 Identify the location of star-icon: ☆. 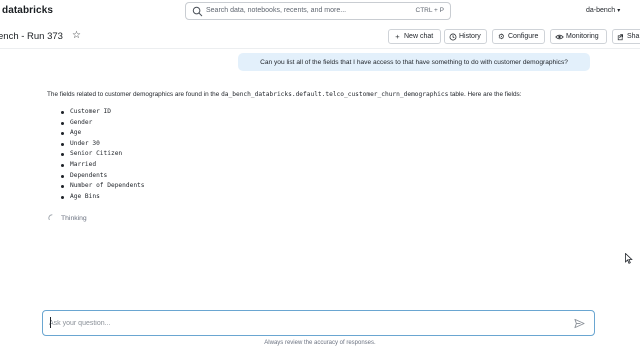
(76, 35).